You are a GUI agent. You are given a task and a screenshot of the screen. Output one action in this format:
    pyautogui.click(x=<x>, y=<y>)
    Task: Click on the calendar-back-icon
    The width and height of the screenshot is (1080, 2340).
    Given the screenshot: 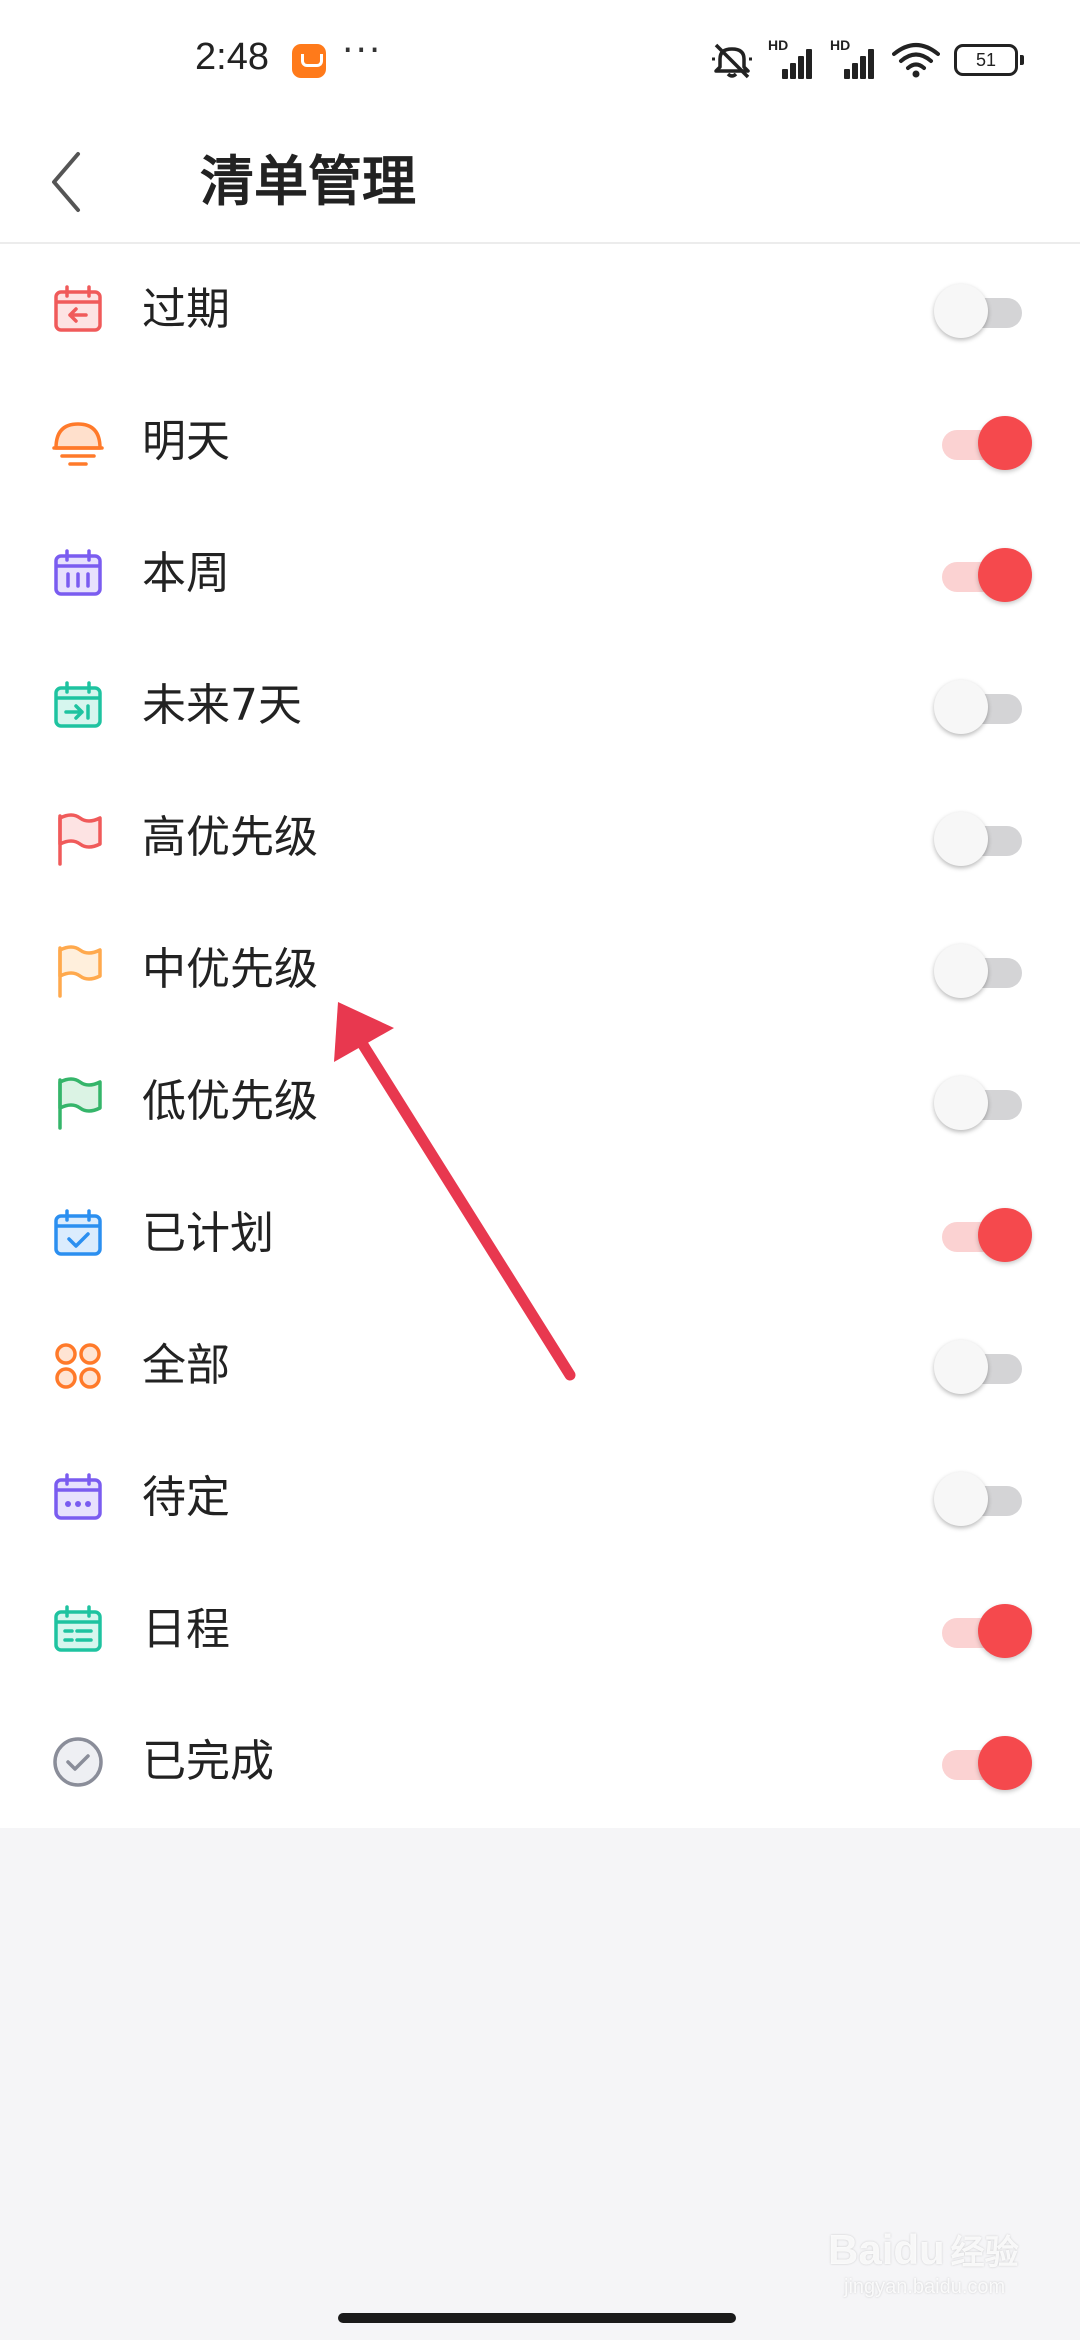 What is the action you would take?
    pyautogui.click(x=78, y=308)
    